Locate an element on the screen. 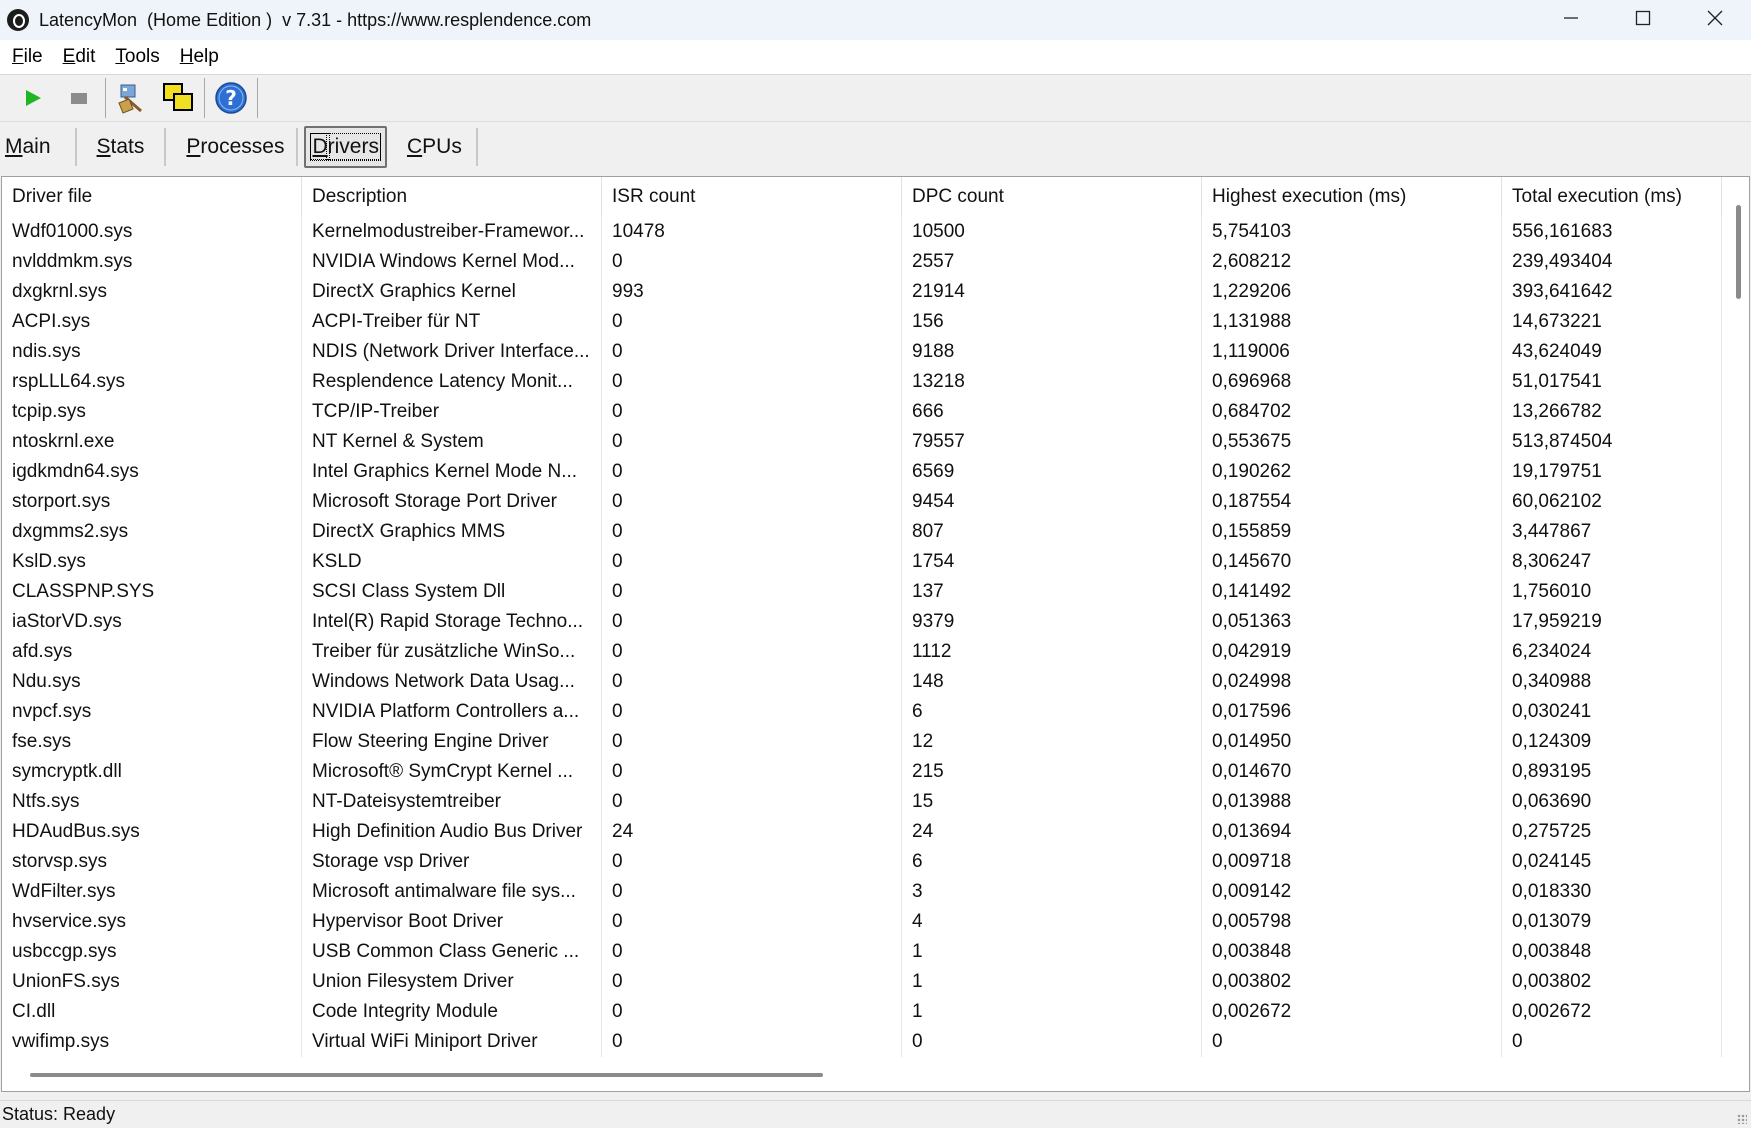 The image size is (1751, 1128). start-button is located at coordinates (33, 98).